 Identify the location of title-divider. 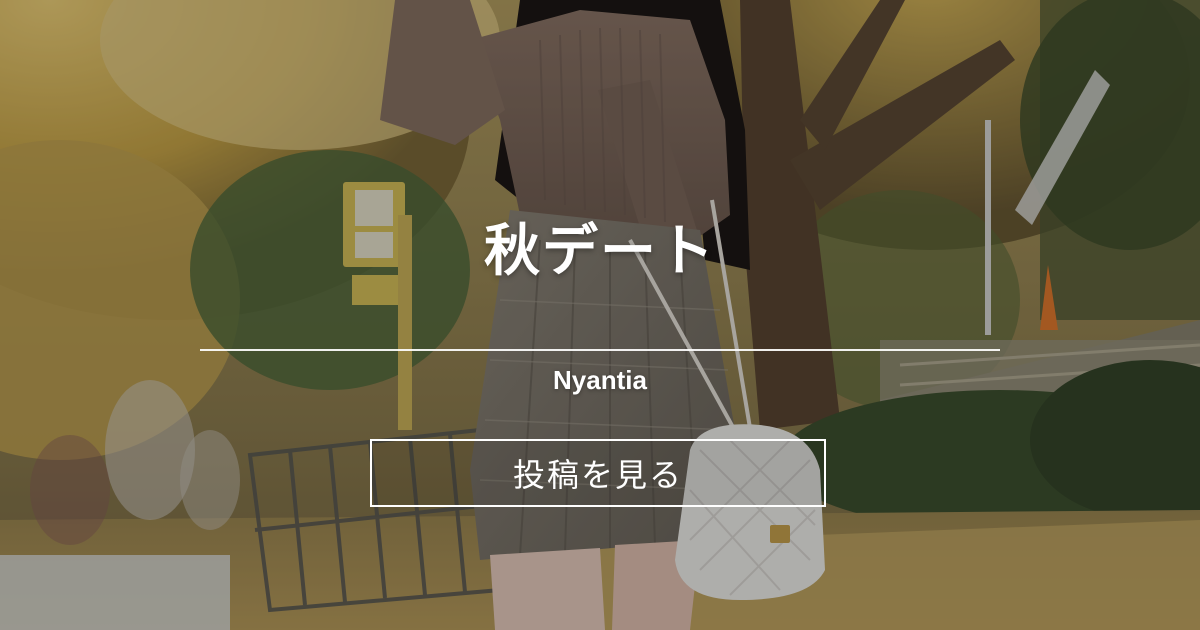
(600, 350).